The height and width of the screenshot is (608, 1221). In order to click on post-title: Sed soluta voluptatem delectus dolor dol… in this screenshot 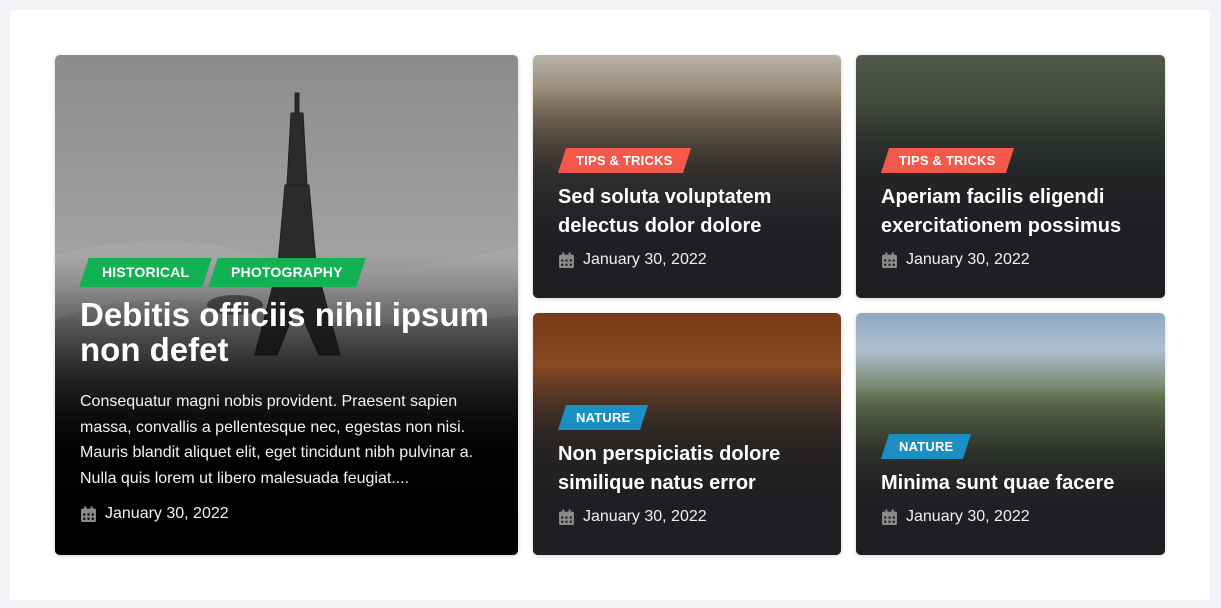, I will do `click(687, 212)`.